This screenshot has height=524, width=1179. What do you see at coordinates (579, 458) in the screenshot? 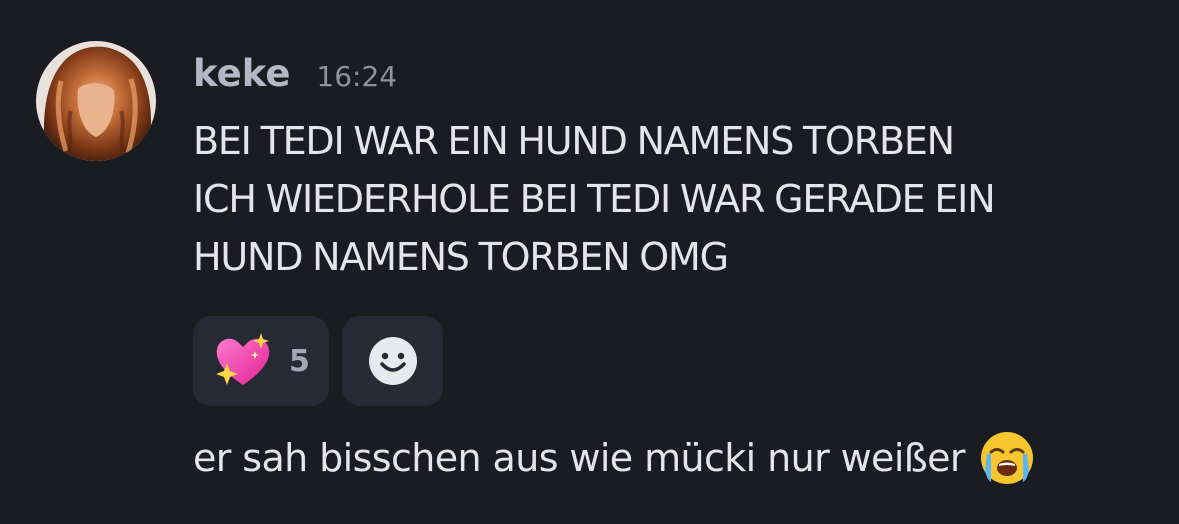
I see `followup-text: er sah bisschen aus wie mücki nur weißer` at bounding box center [579, 458].